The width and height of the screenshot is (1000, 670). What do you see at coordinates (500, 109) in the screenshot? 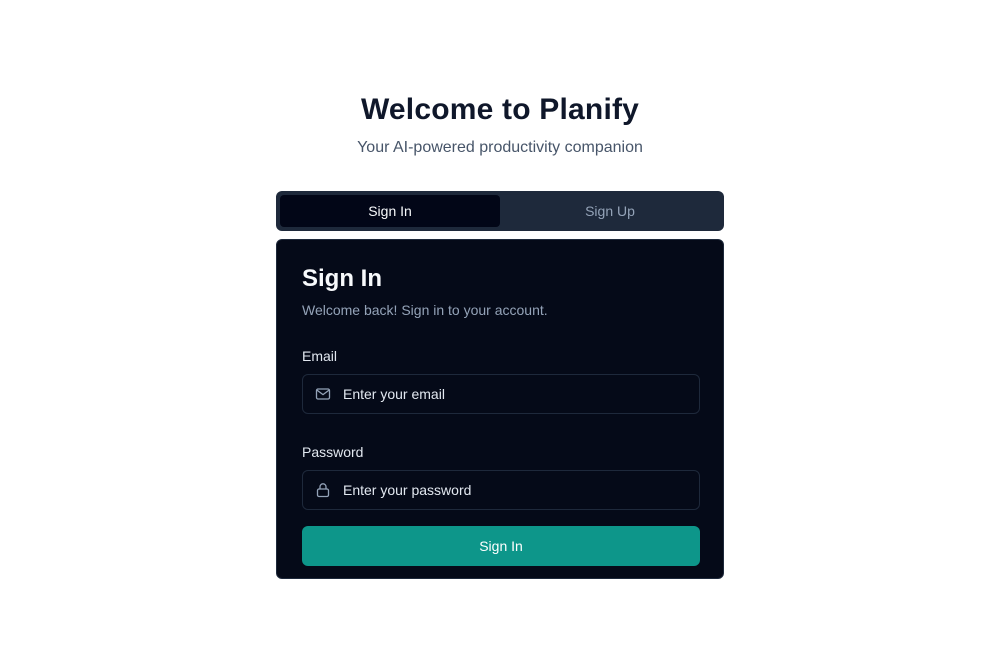
I see `page-title: Welcome to Planify` at bounding box center [500, 109].